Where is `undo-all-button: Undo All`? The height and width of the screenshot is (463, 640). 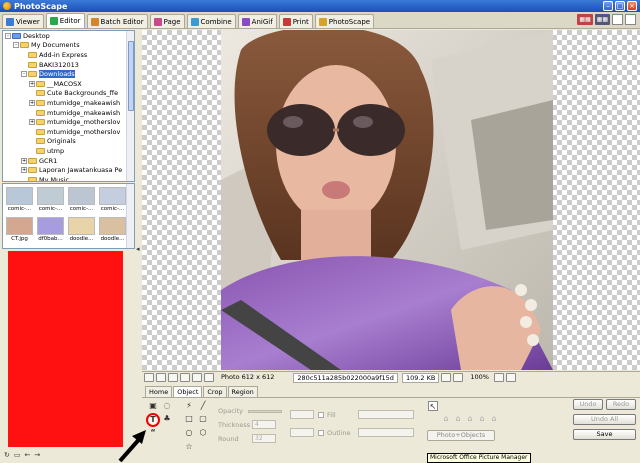
undo-all-button: Undo All is located at coordinates (604, 419).